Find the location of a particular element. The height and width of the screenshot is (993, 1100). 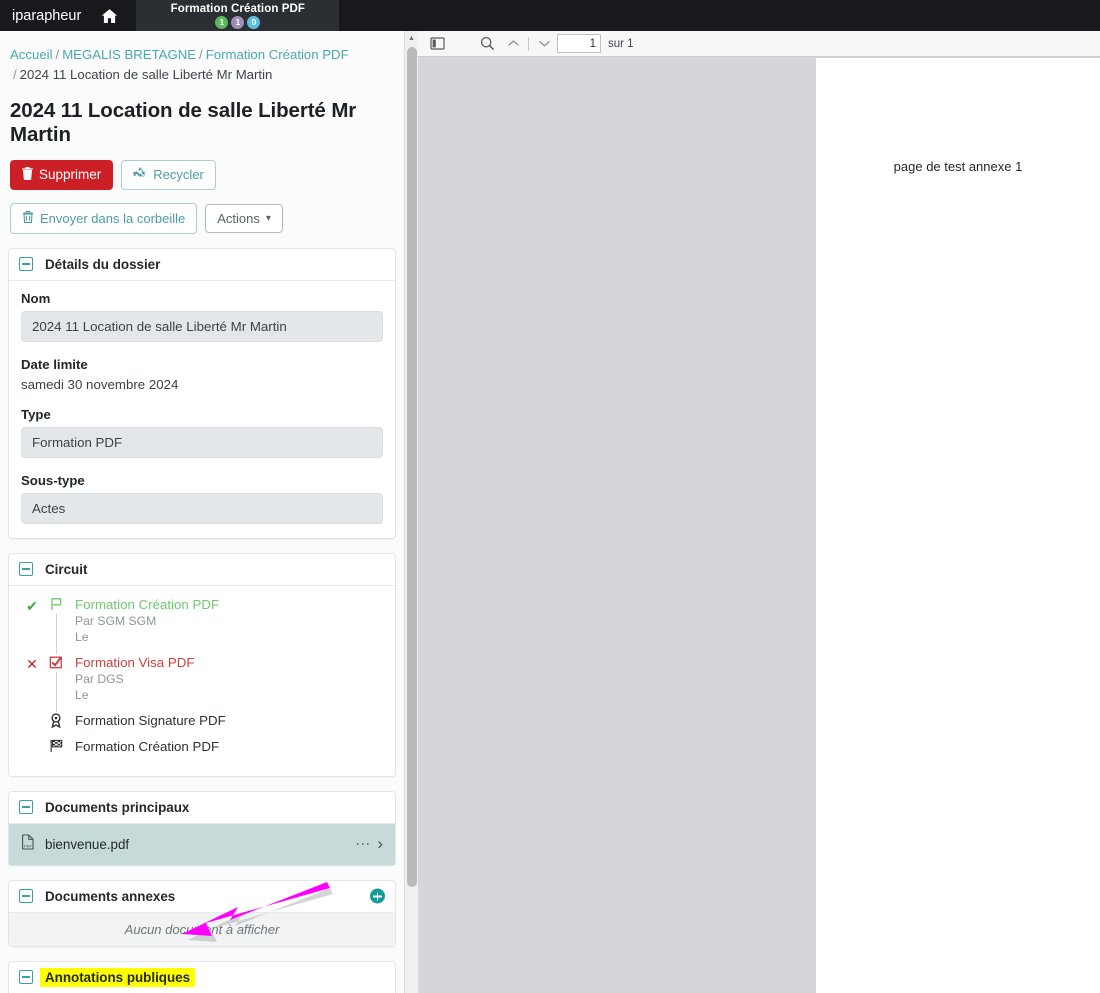

step-status-icon: ✔ is located at coordinates (32, 605).